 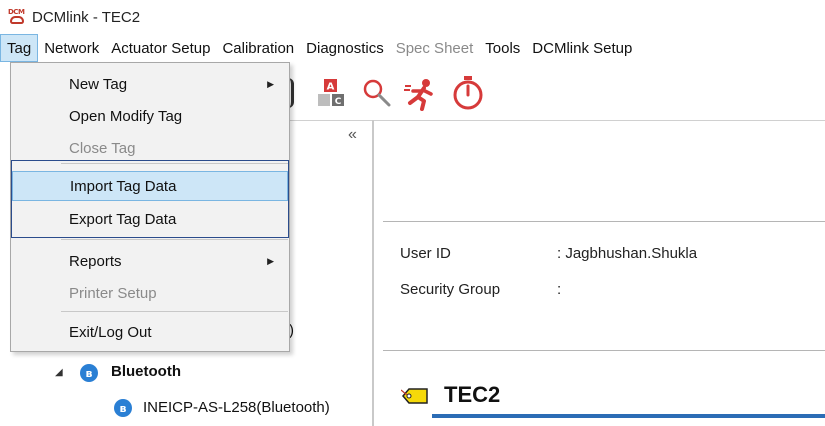 I want to click on window-title: DCMlink - TEC2, so click(x=86, y=17).